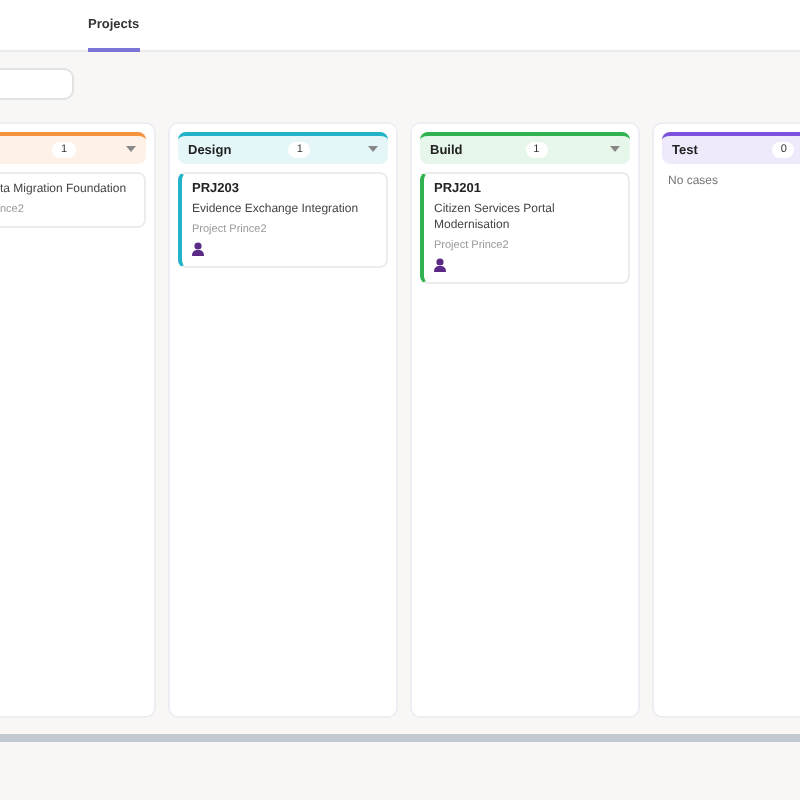 Image resolution: width=800 pixels, height=800 pixels. Describe the element at coordinates (400, 738) in the screenshot. I see `scrollbar` at that location.